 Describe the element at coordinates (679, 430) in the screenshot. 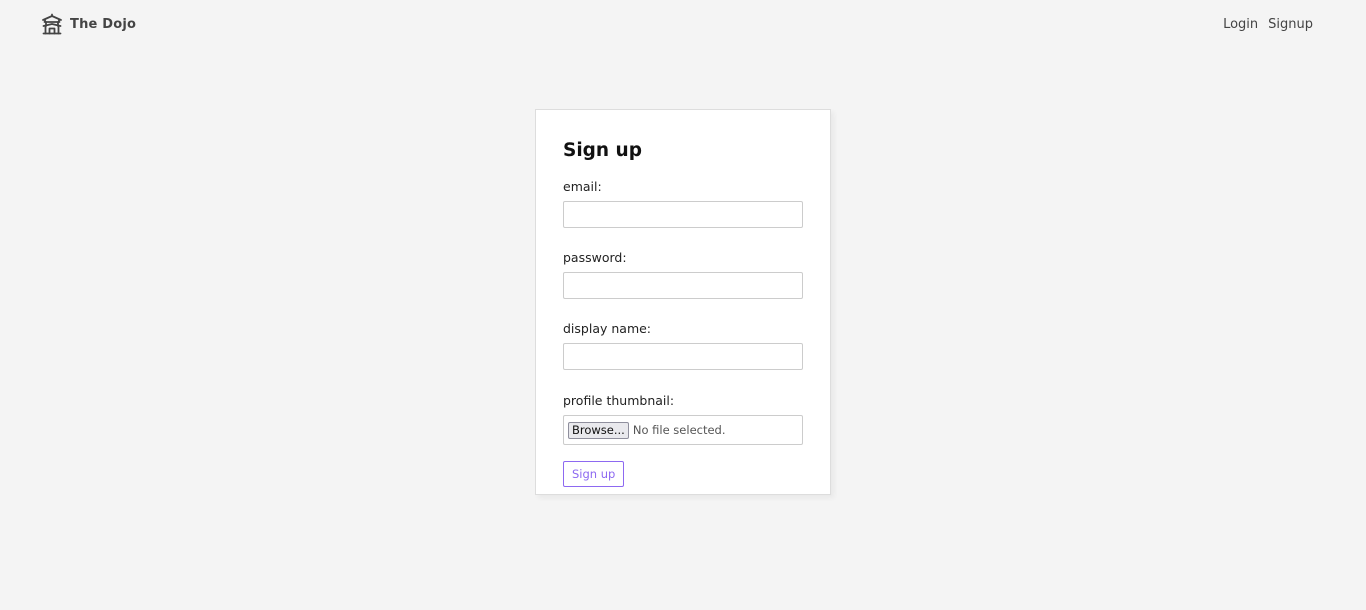

I see `file-status-text: No file selected.` at that location.